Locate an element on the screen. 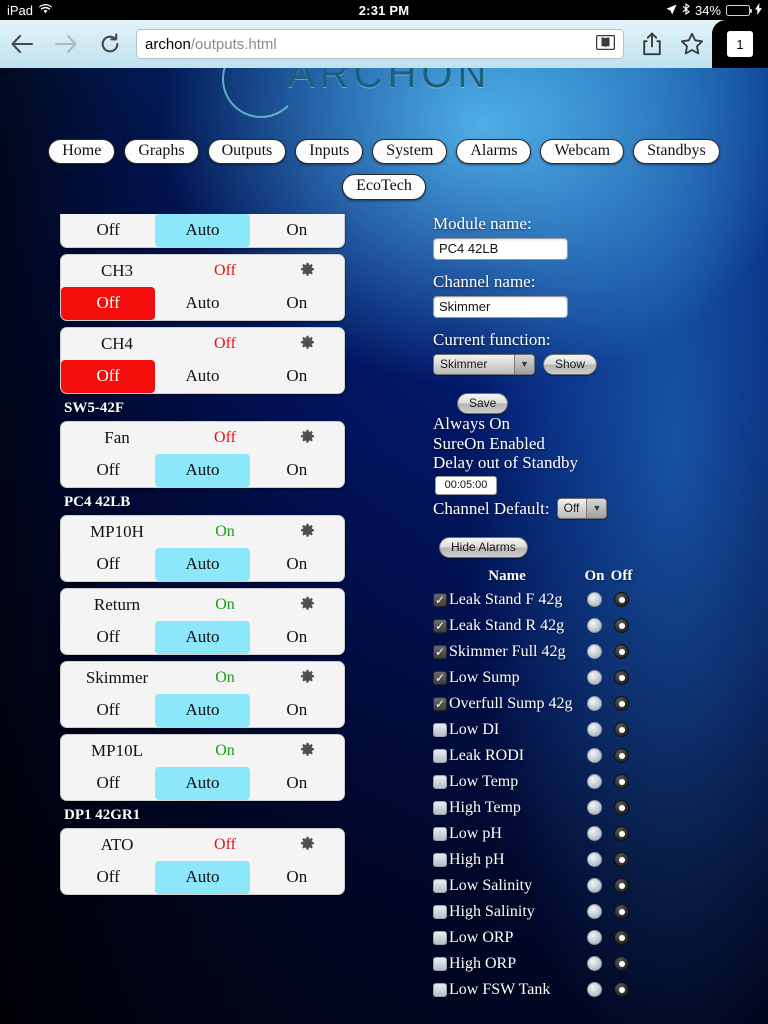 Image resolution: width=768 pixels, height=1024 pixels. forward-arrow-icon is located at coordinates (66, 44).